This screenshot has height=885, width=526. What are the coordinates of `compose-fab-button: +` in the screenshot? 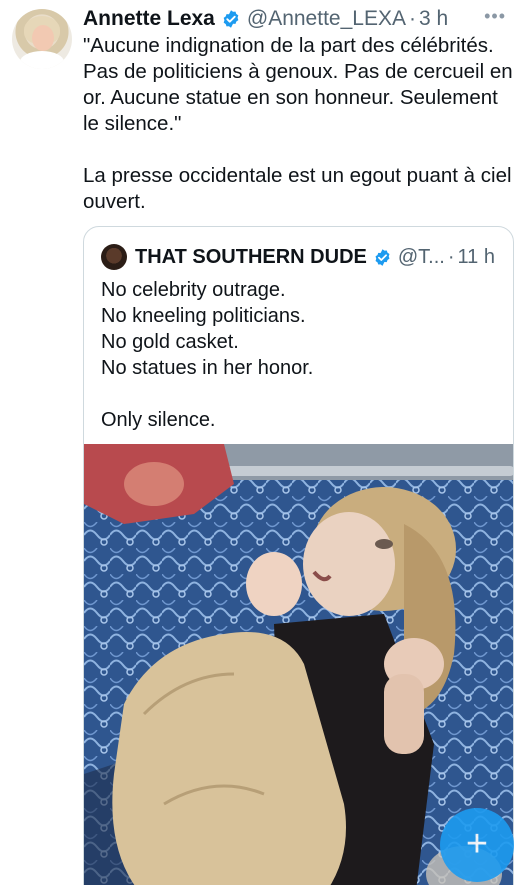 It's located at (477, 845).